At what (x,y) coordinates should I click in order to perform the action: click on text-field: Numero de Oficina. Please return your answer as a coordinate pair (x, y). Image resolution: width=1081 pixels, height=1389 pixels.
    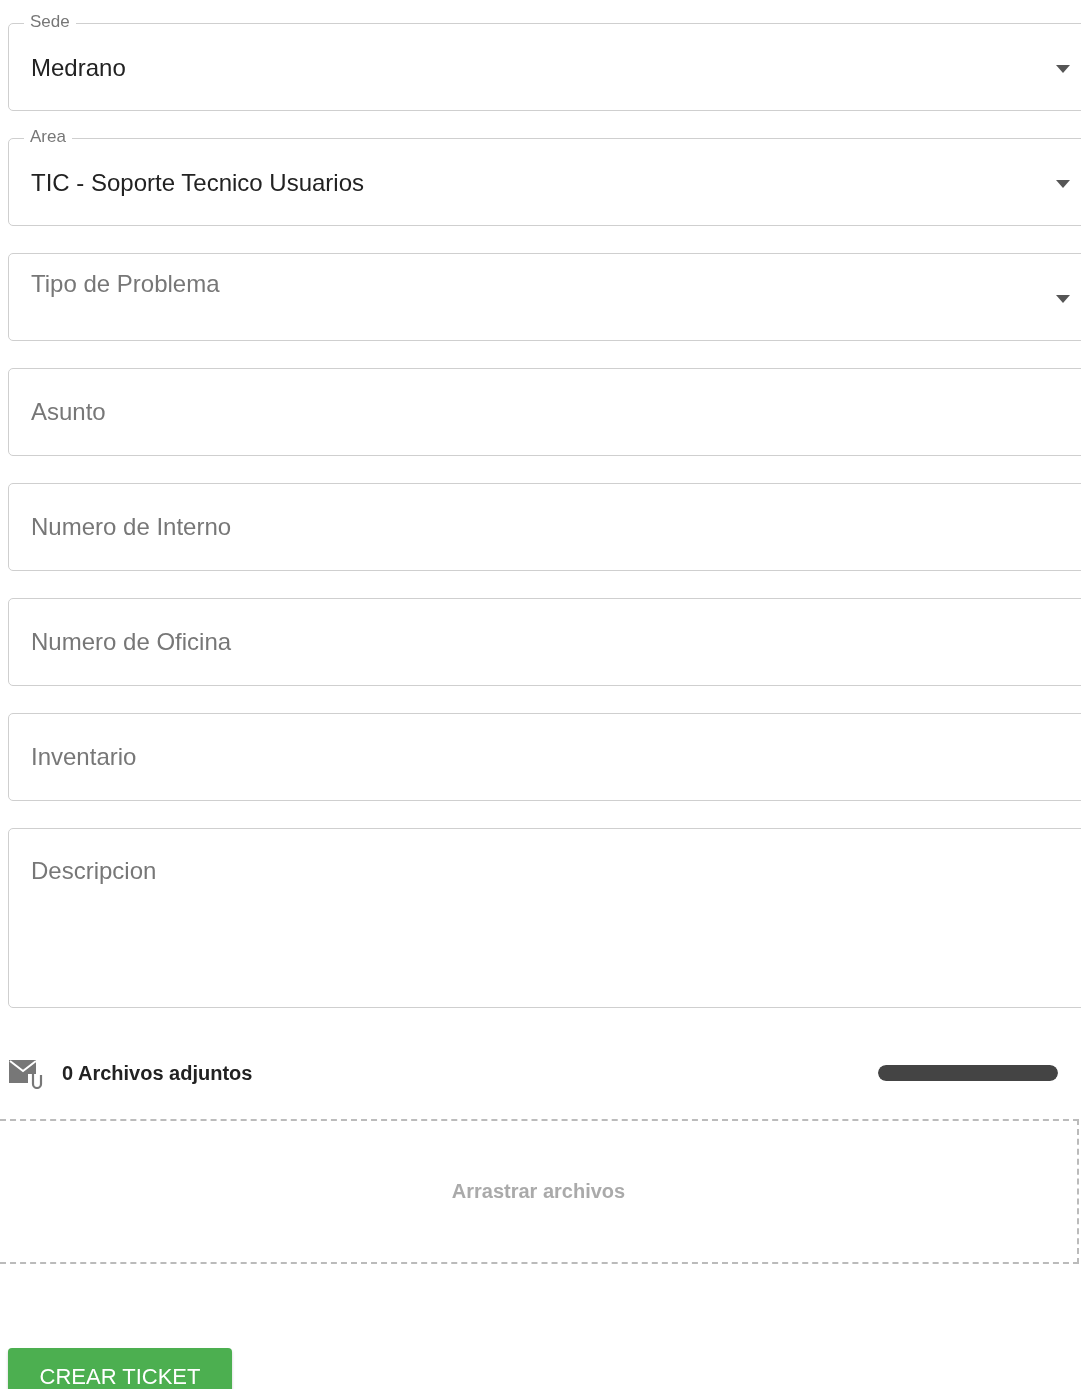
    Looking at the image, I should click on (545, 642).